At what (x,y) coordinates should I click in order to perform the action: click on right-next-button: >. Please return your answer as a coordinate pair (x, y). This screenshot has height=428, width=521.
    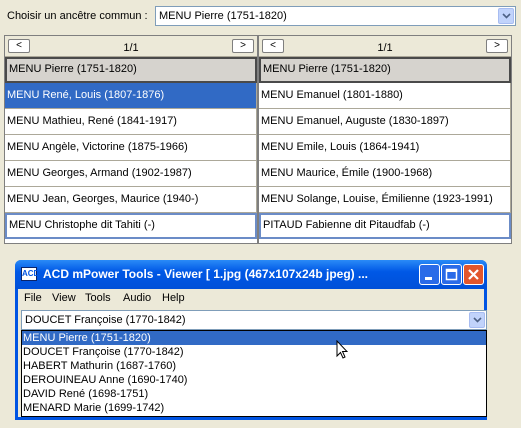
    Looking at the image, I should click on (497, 46).